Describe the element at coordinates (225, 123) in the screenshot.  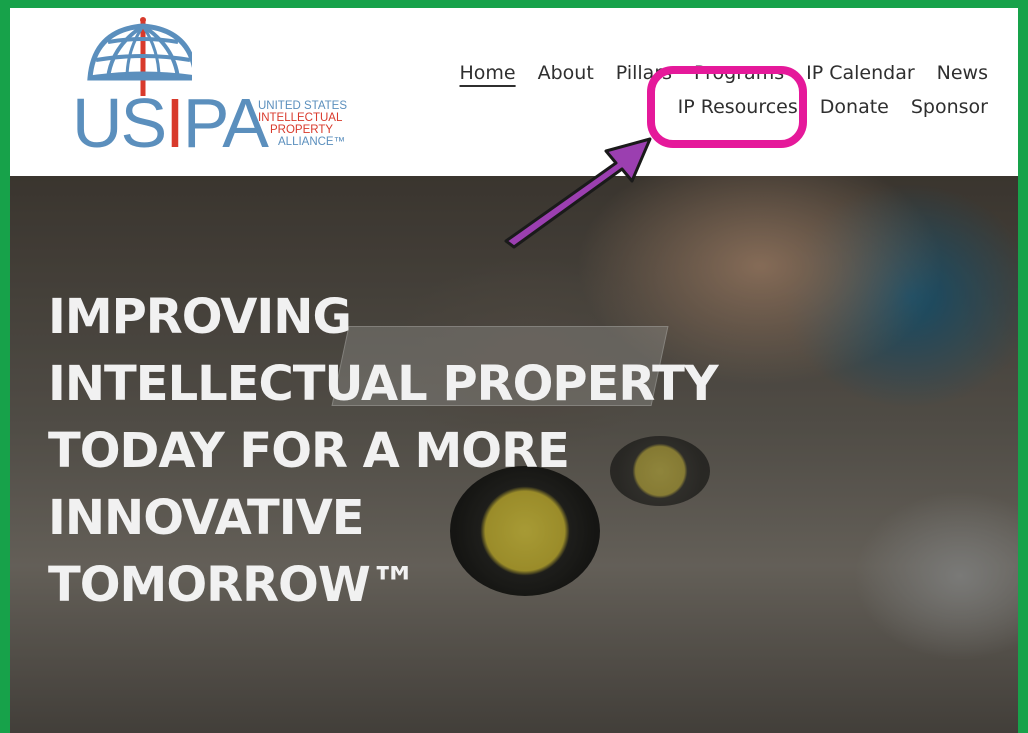
I see `logo-word-pa: PA` at that location.